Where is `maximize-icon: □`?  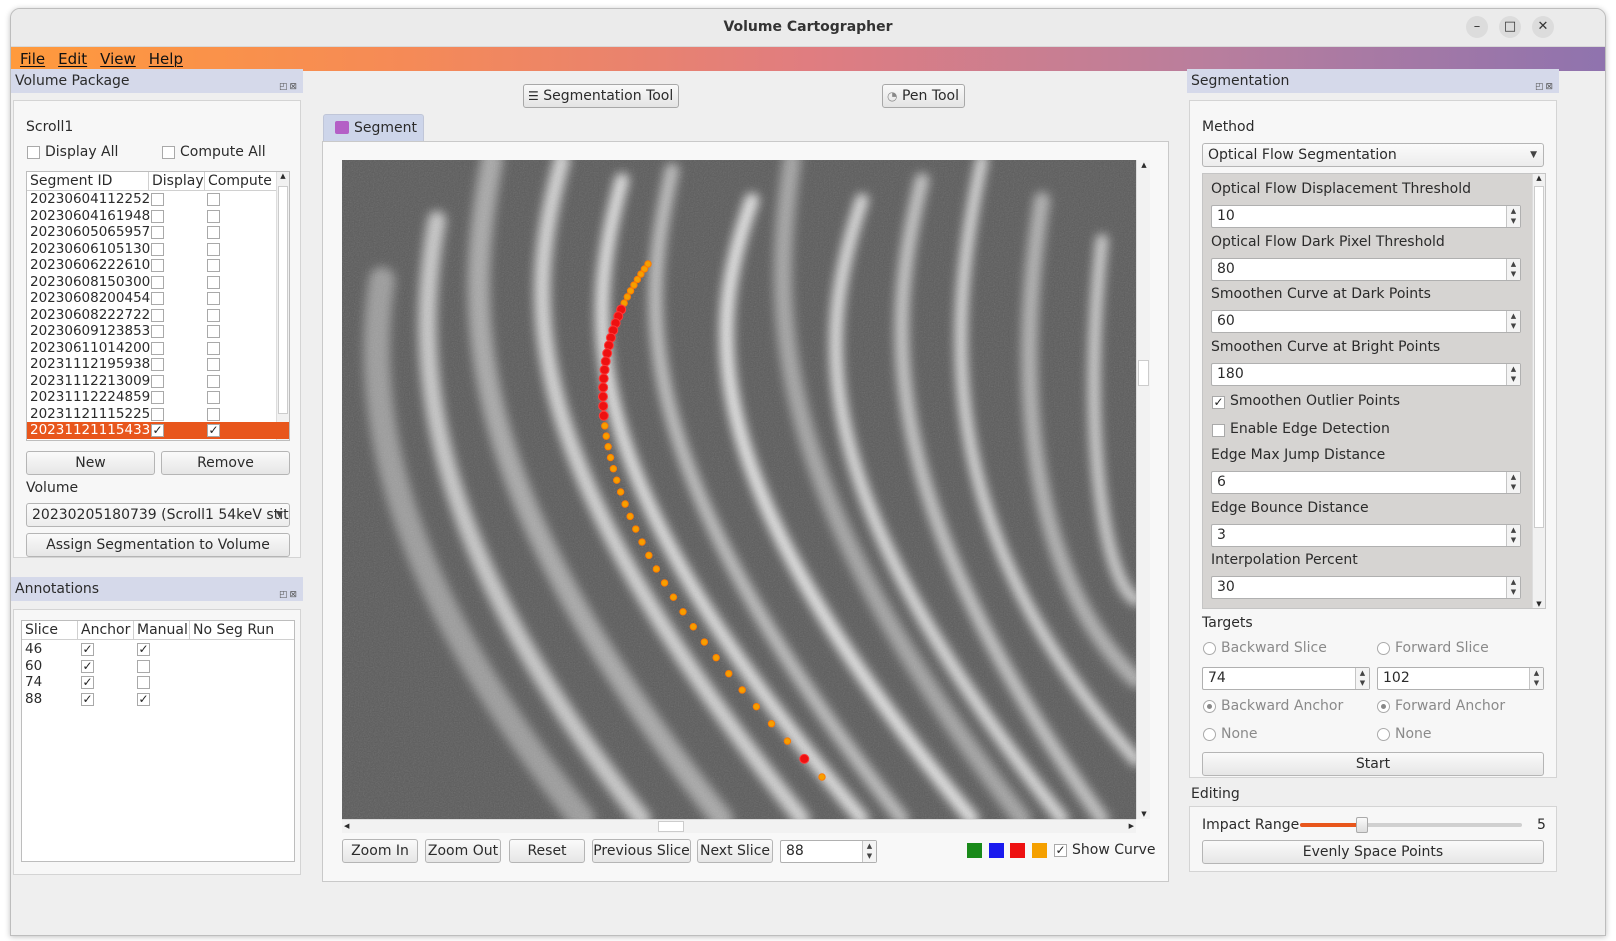
maximize-icon: □ is located at coordinates (1510, 27).